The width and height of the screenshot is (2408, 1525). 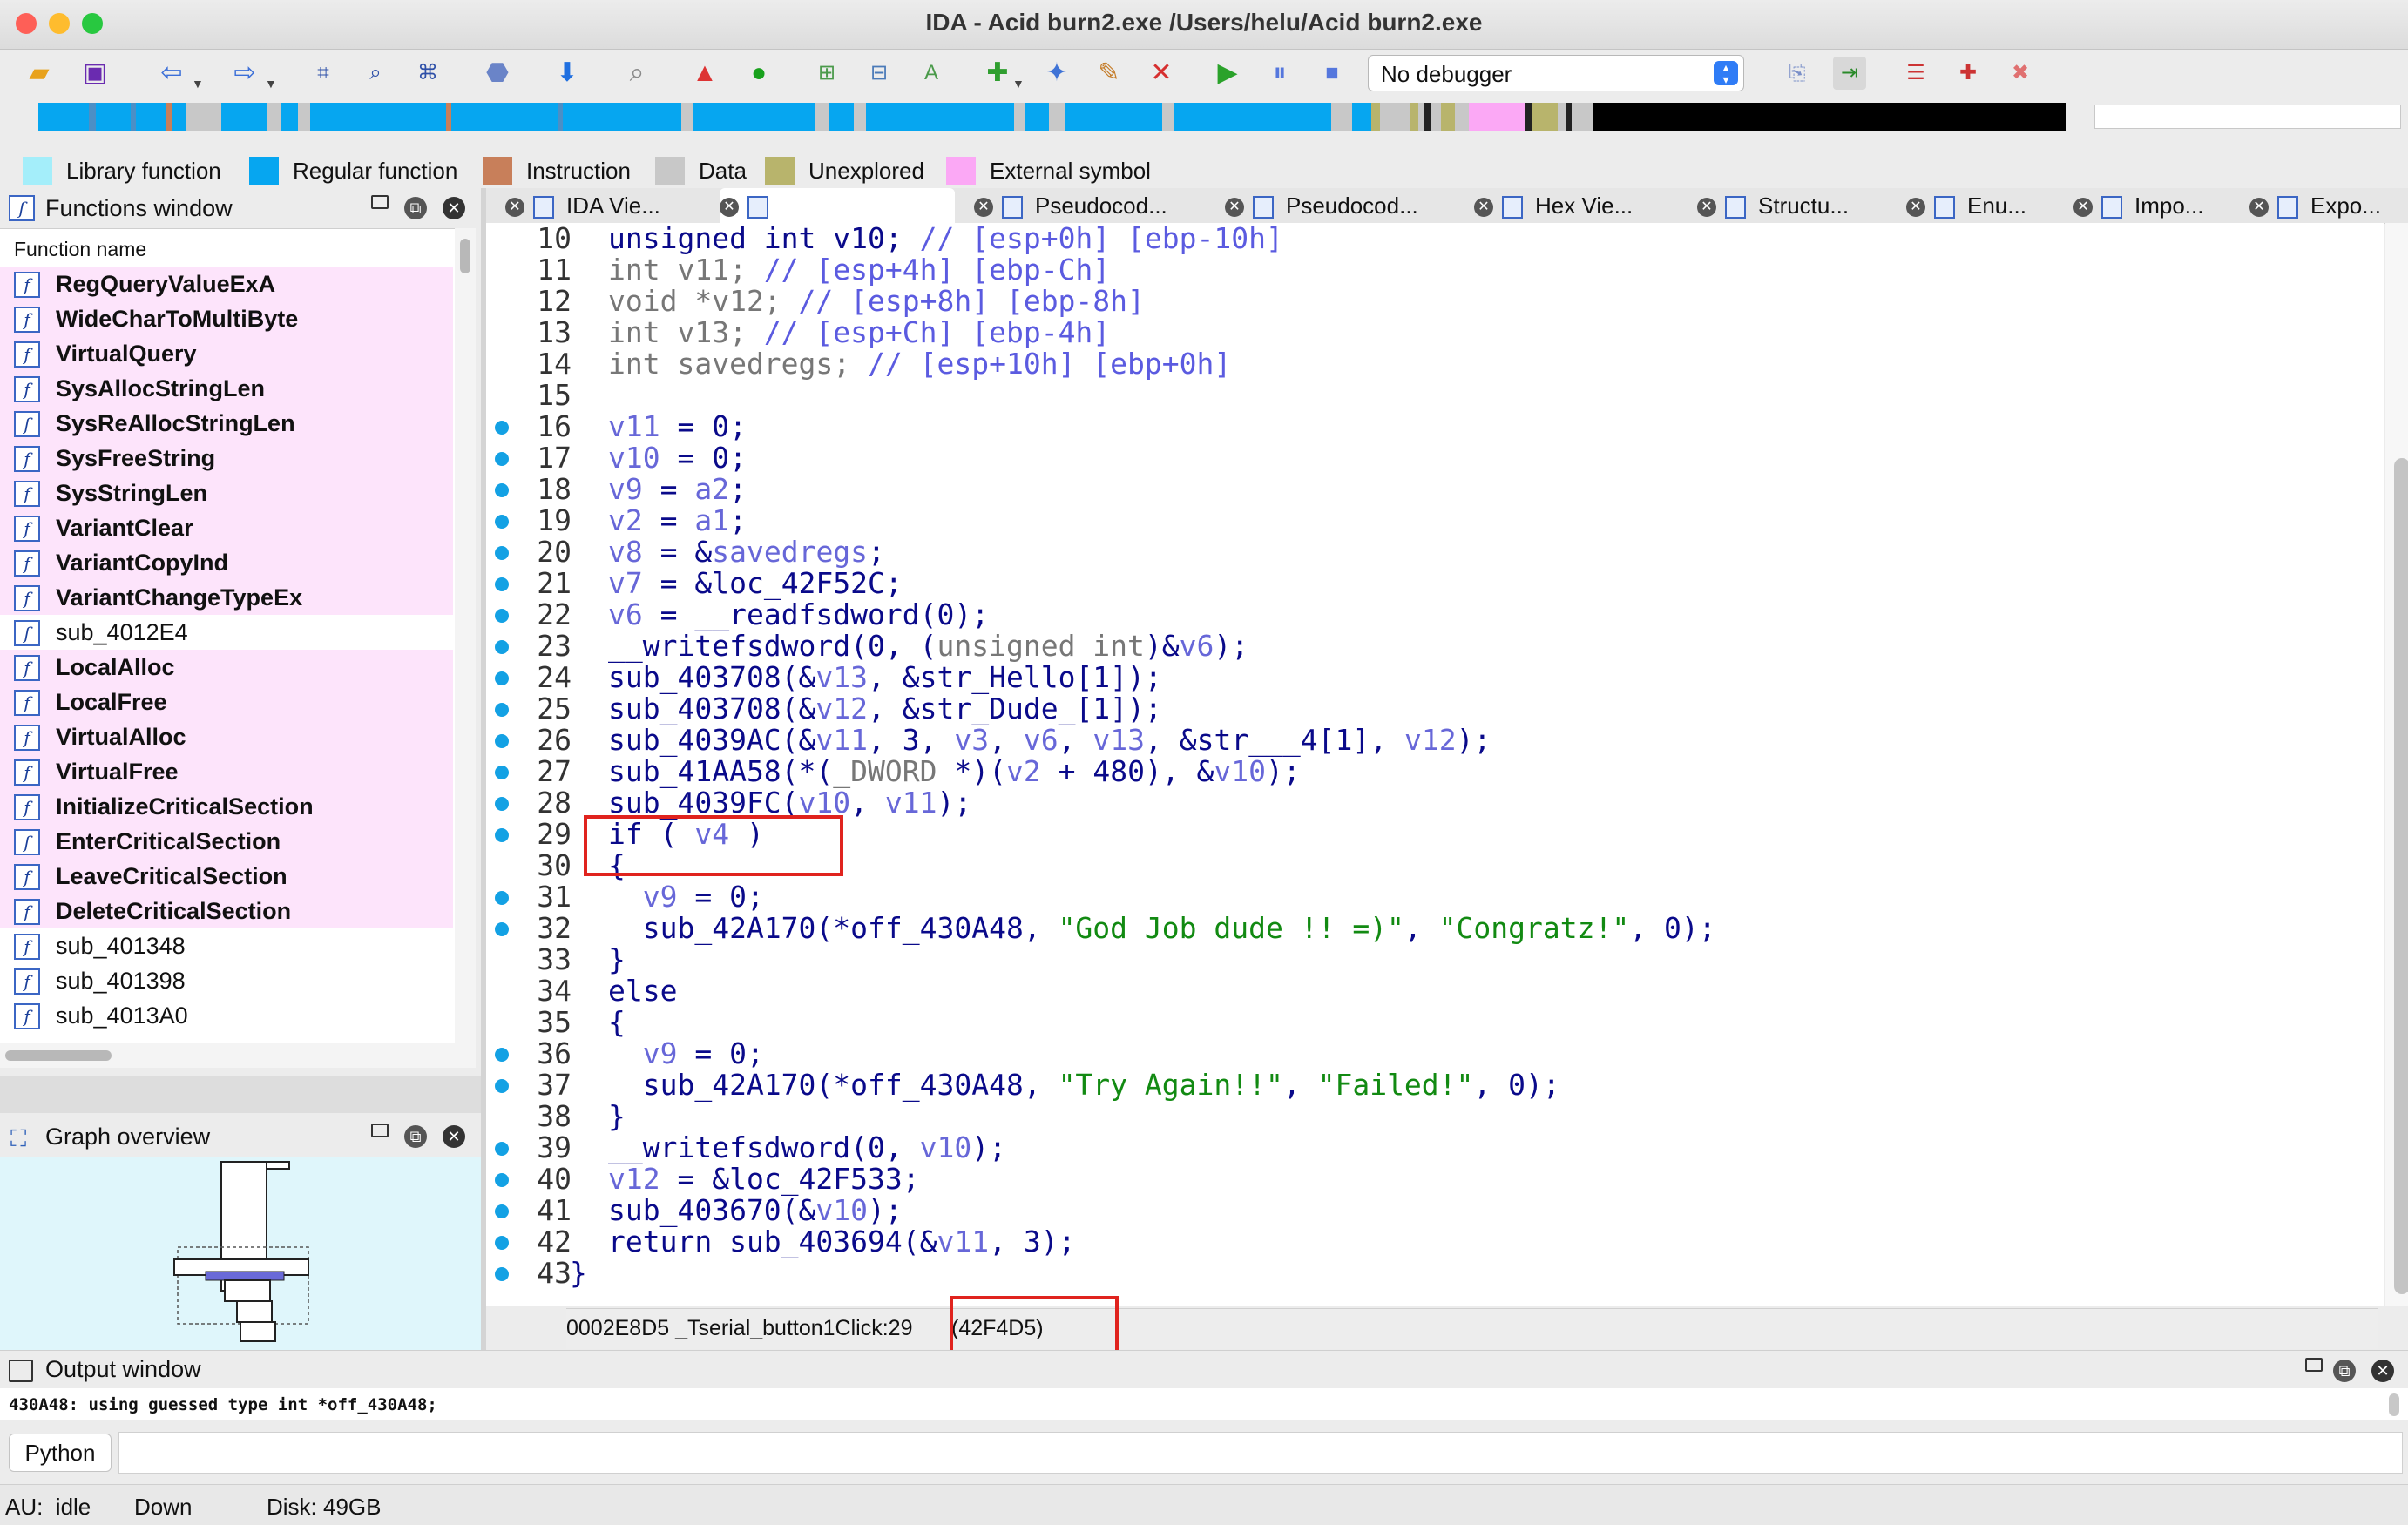 What do you see at coordinates (227, 702) in the screenshot?
I see `function-list-item: f LocalFree` at bounding box center [227, 702].